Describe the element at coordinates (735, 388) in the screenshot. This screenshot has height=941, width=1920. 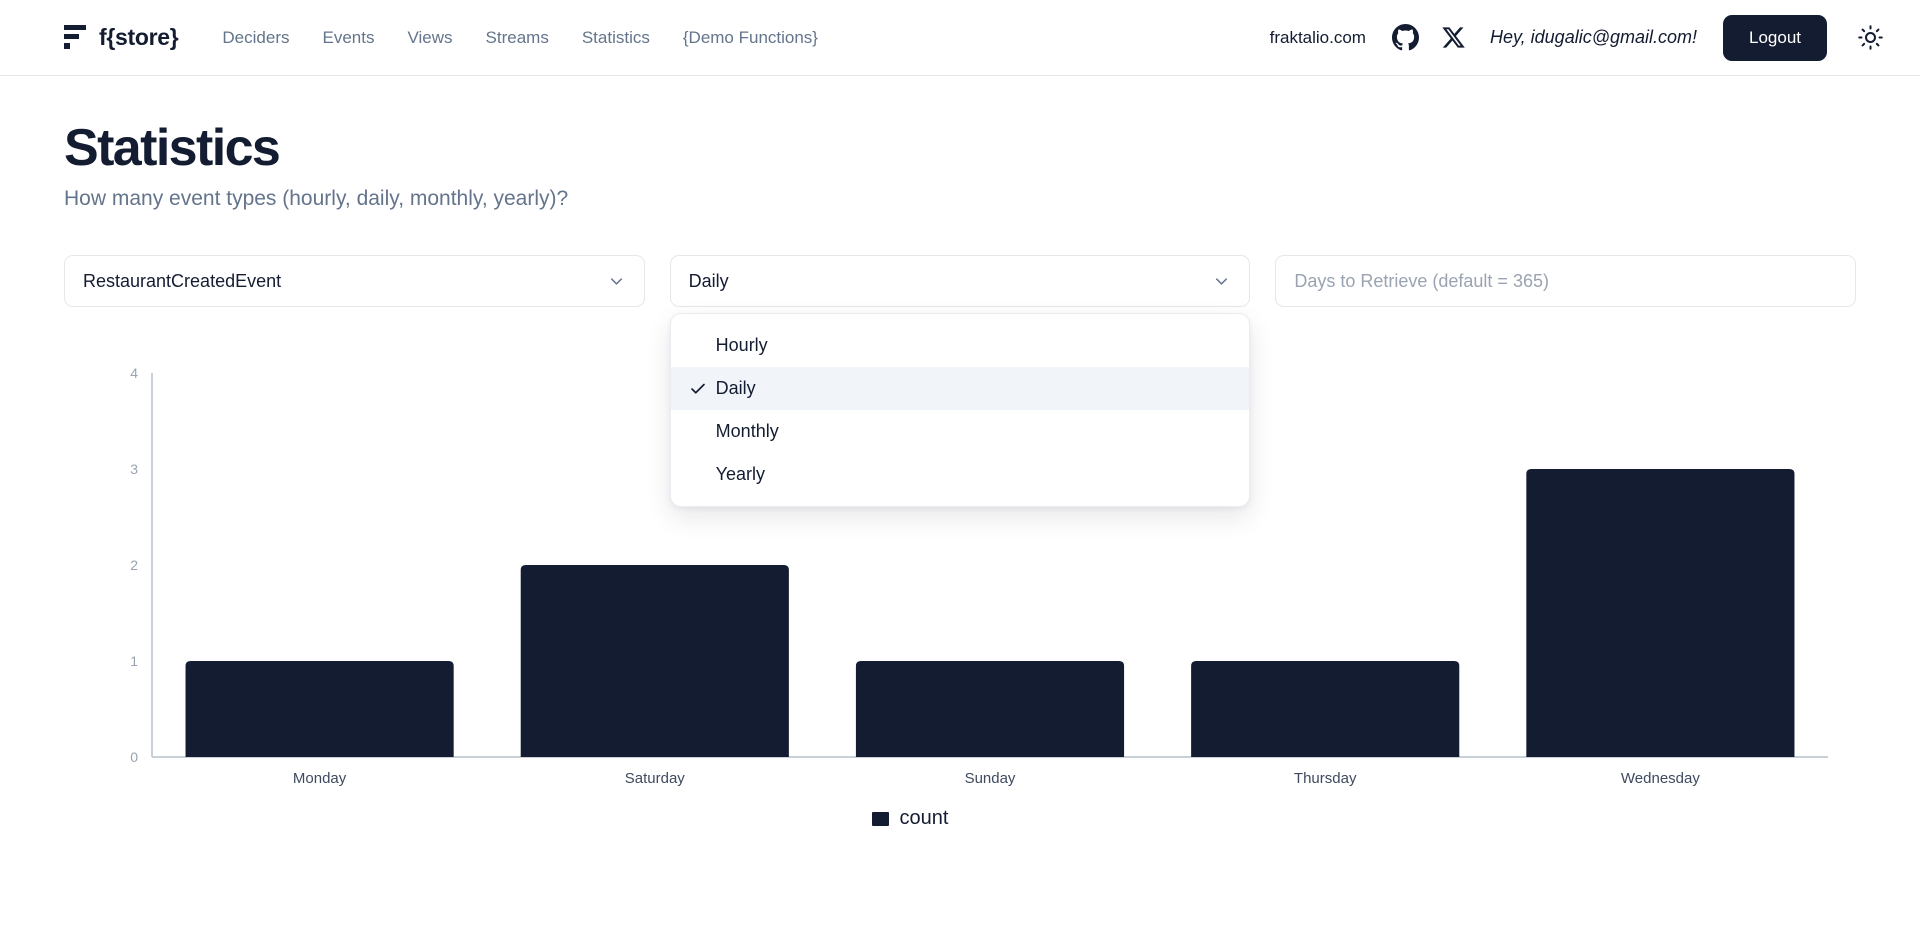
I see `granularity-option-label: Daily` at that location.